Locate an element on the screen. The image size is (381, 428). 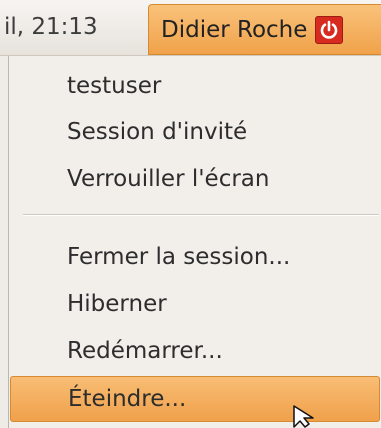
top-panel: il, 21:13 Didier Roche is located at coordinates (190, 28).